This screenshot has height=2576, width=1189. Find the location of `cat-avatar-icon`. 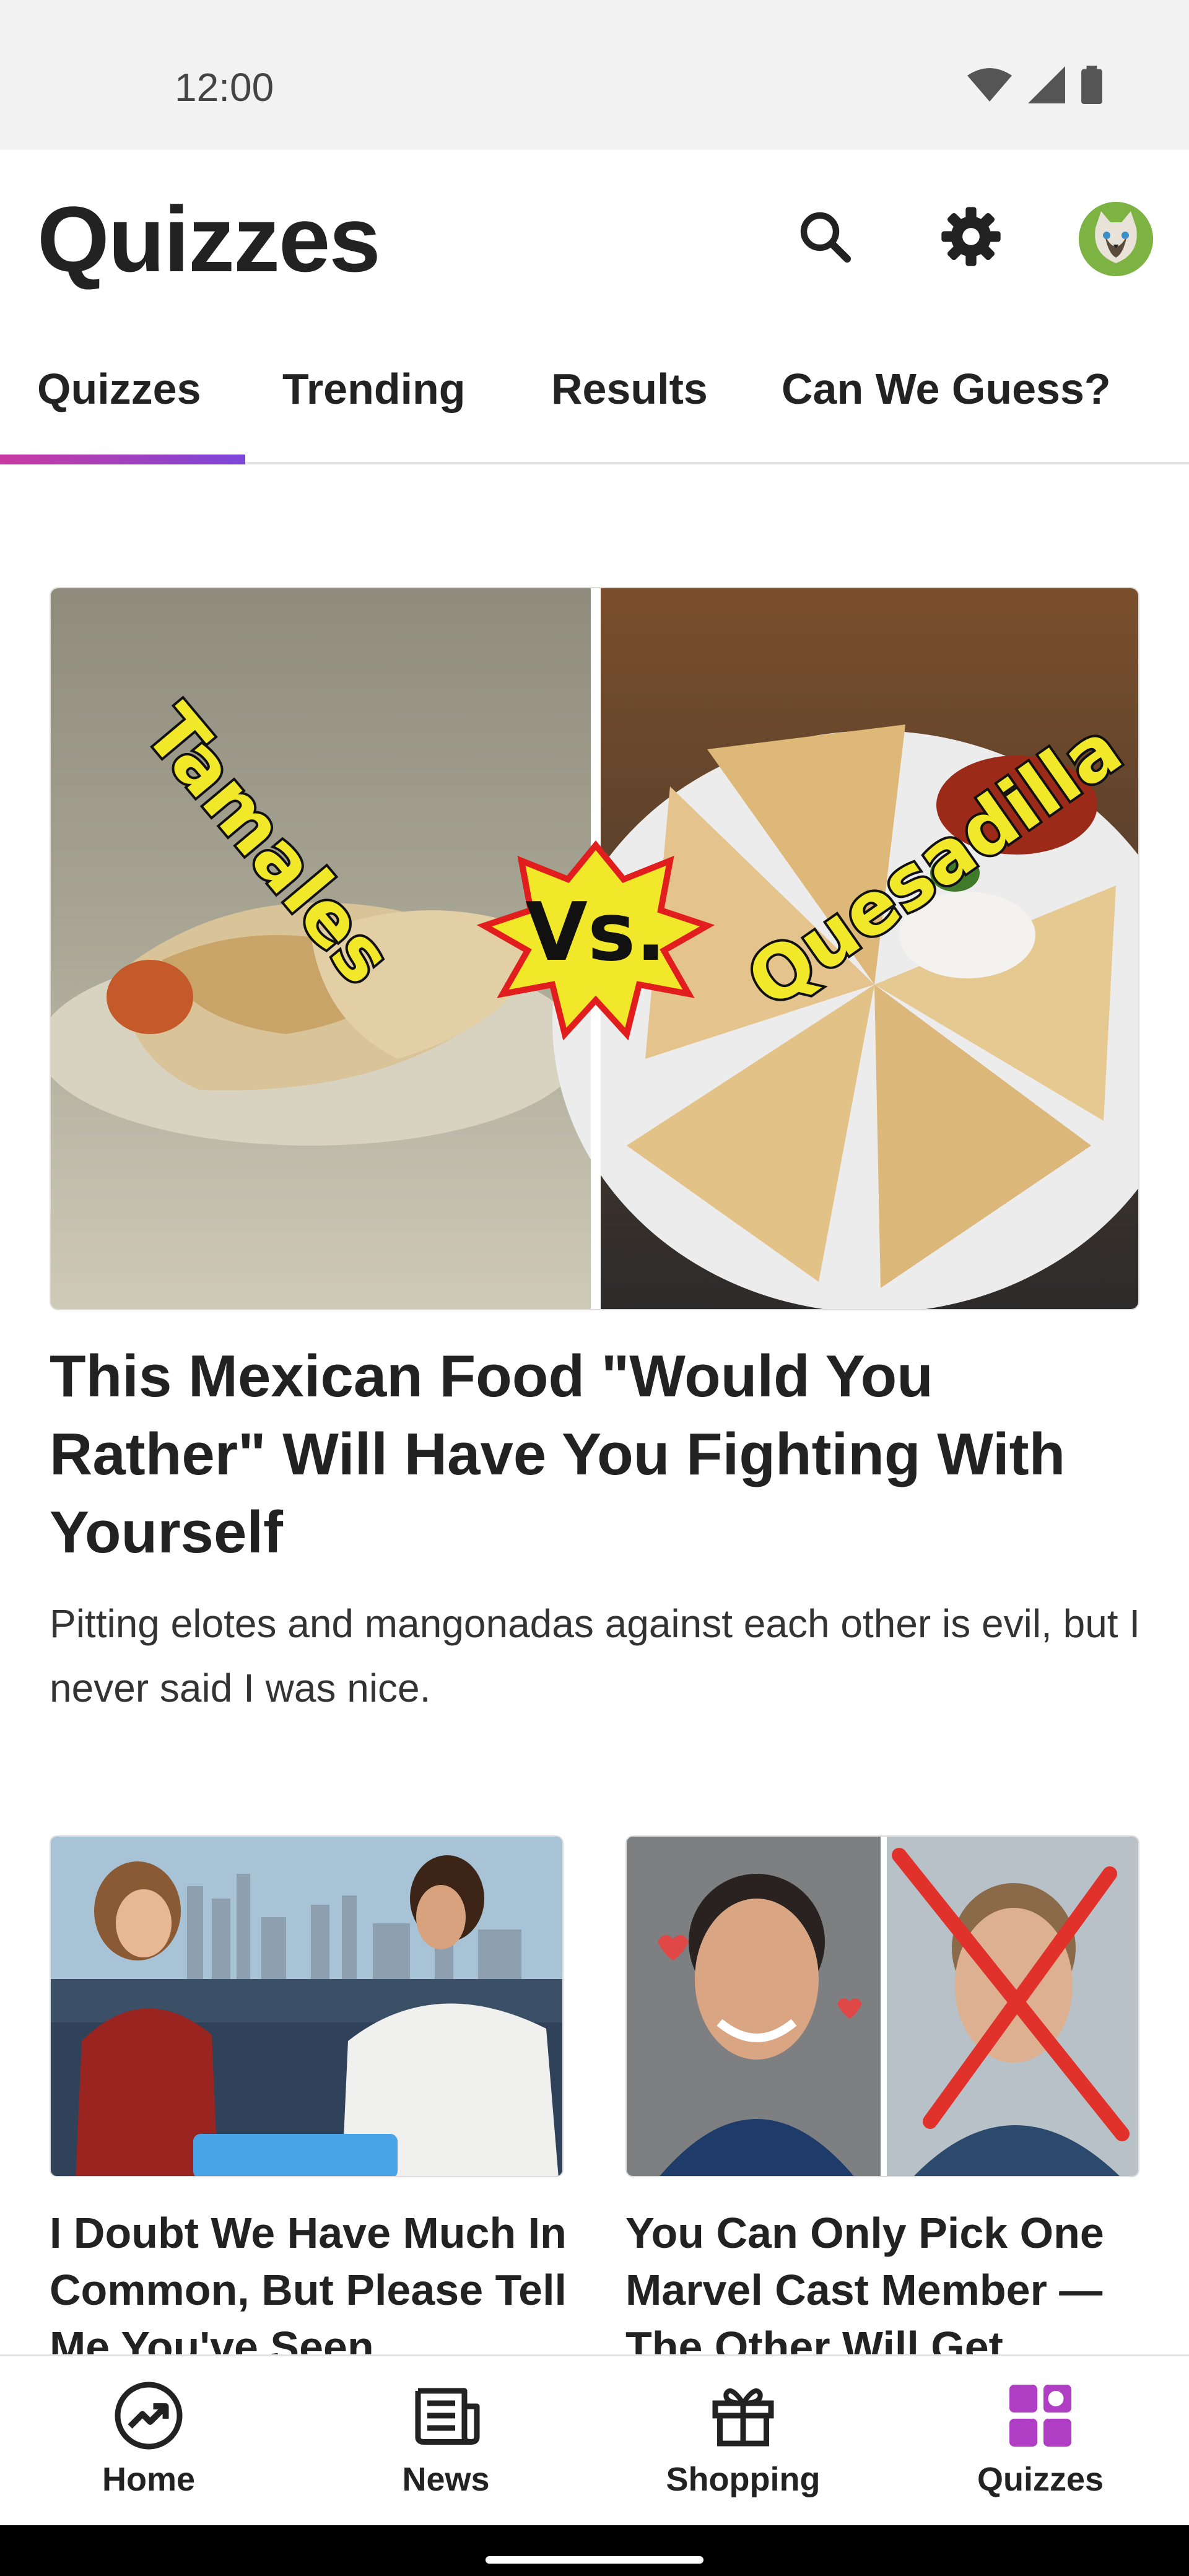

cat-avatar-icon is located at coordinates (1116, 239).